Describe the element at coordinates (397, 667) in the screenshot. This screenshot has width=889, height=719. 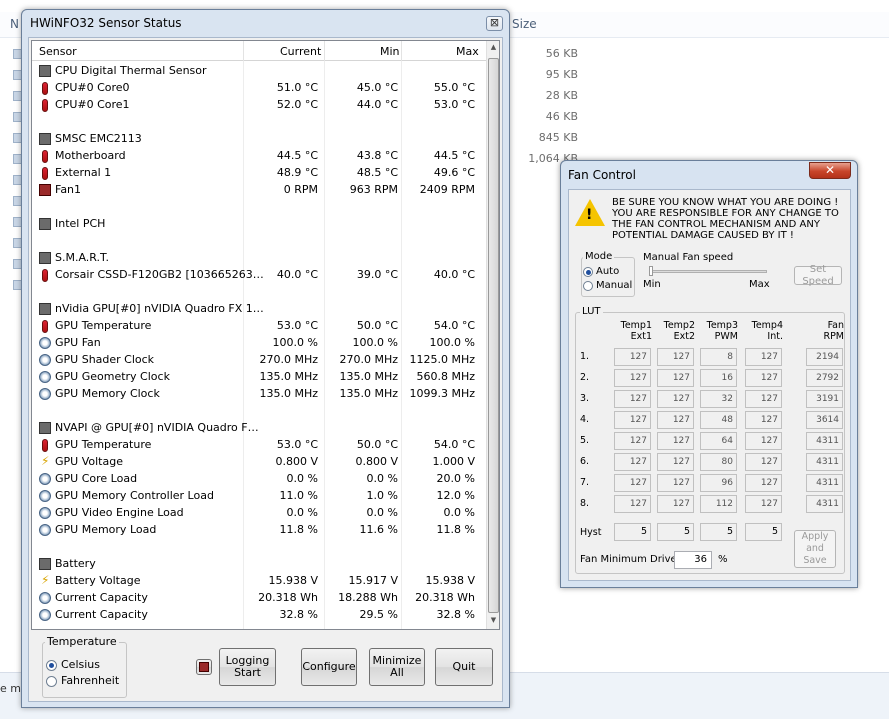
I see `minimize-all-button: Minimize All` at that location.